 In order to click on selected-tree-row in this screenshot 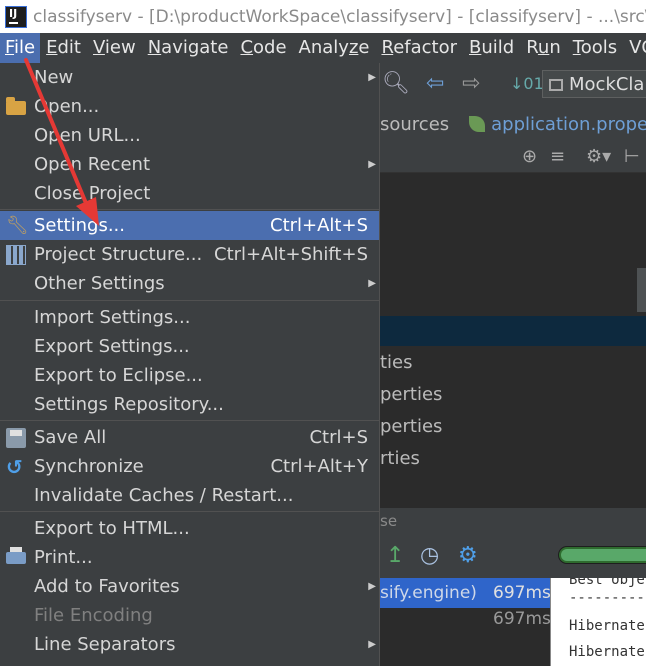, I will do `click(513, 331)`.